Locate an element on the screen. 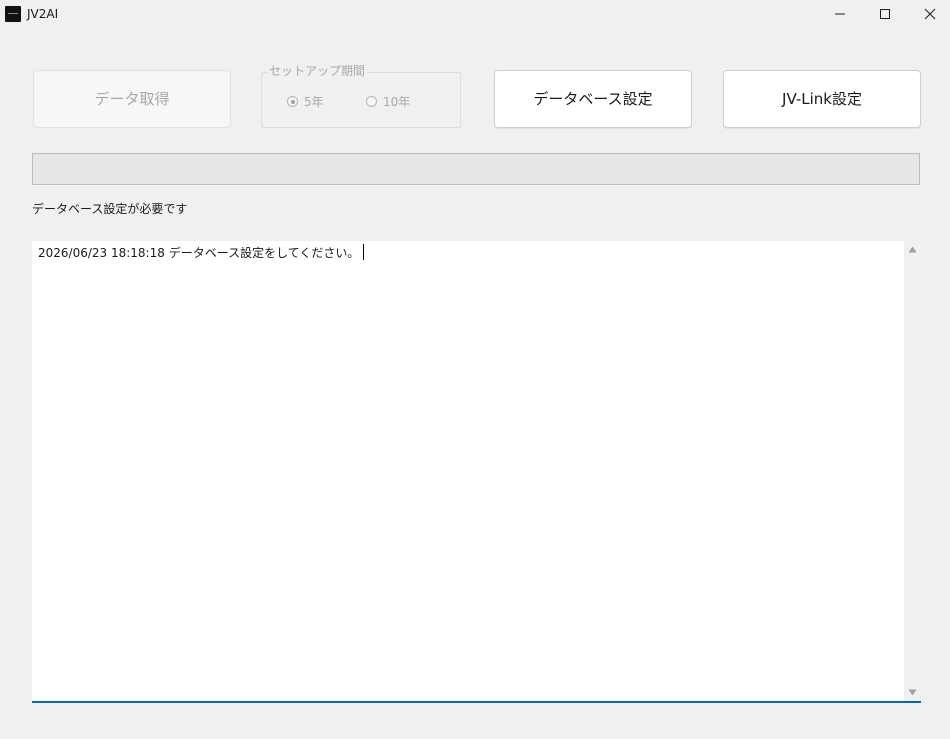  period-5-years-label: 5年 is located at coordinates (314, 102).